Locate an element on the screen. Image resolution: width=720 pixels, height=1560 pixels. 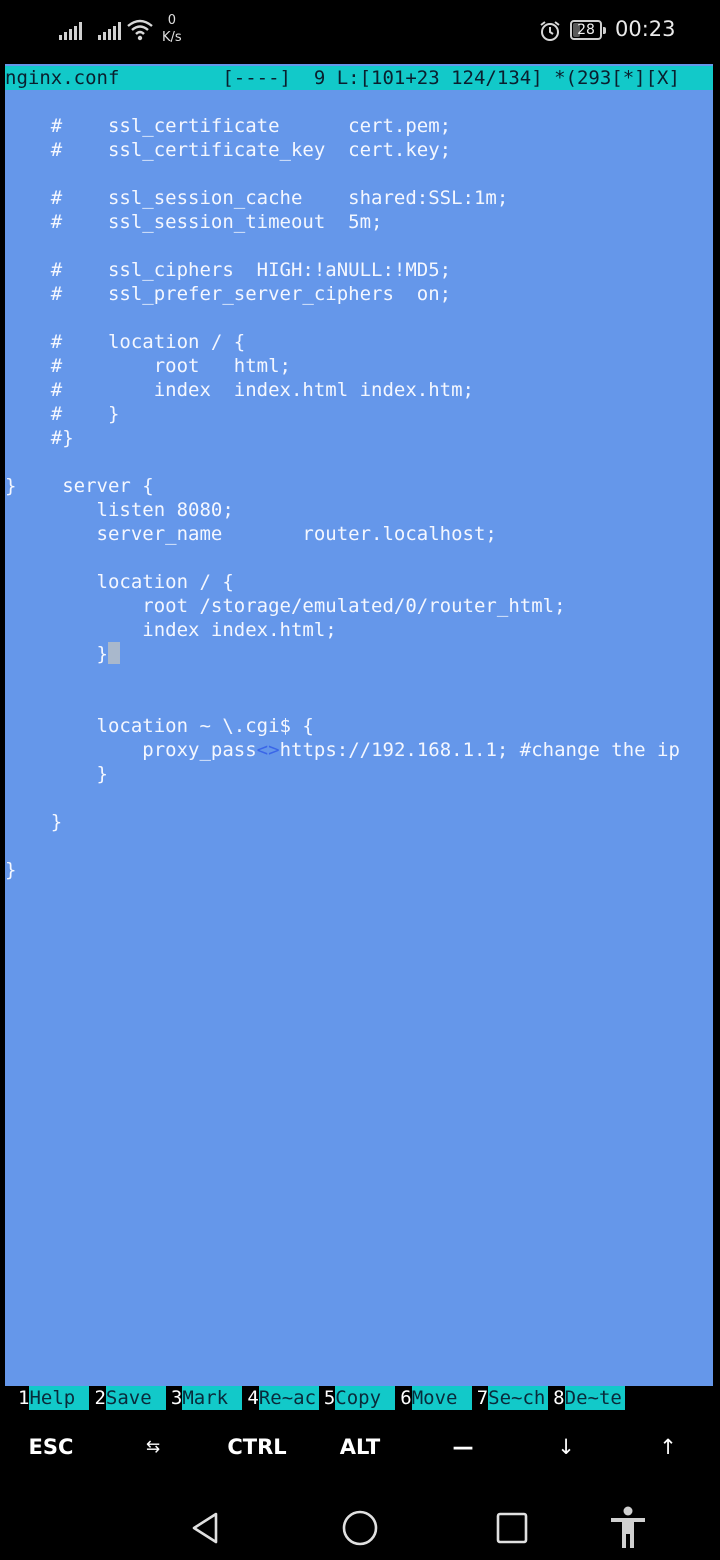
code-line: # ssl_certificate_key cert.key; is located at coordinates (342, 150).